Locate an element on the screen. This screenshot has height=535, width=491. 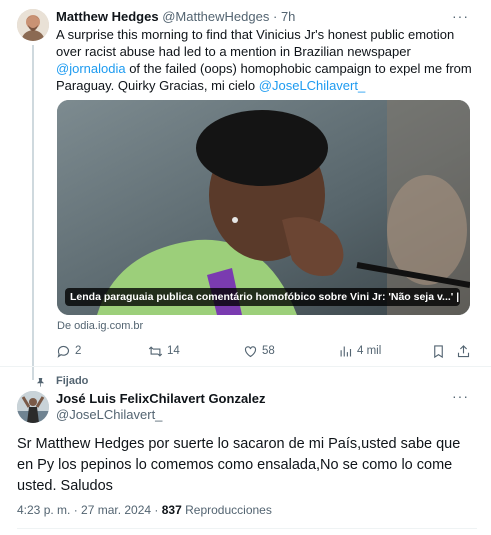
reply-timestamp: 4:23 p. m. · 27 mar. 2024 · is located at coordinates (89, 510).